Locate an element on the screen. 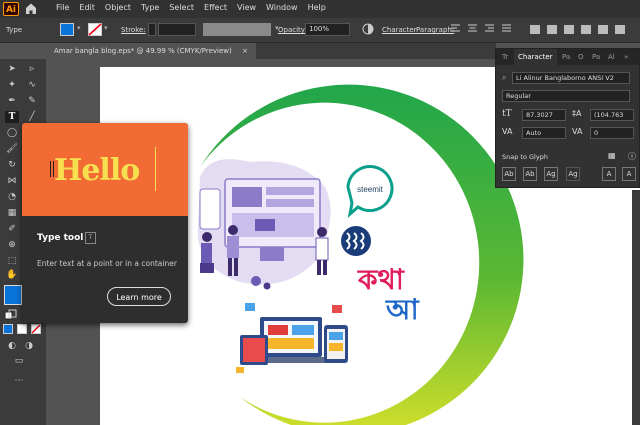 The width and height of the screenshot is (640, 425). stroke-dropdown-icon: ▾ is located at coordinates (106, 28).